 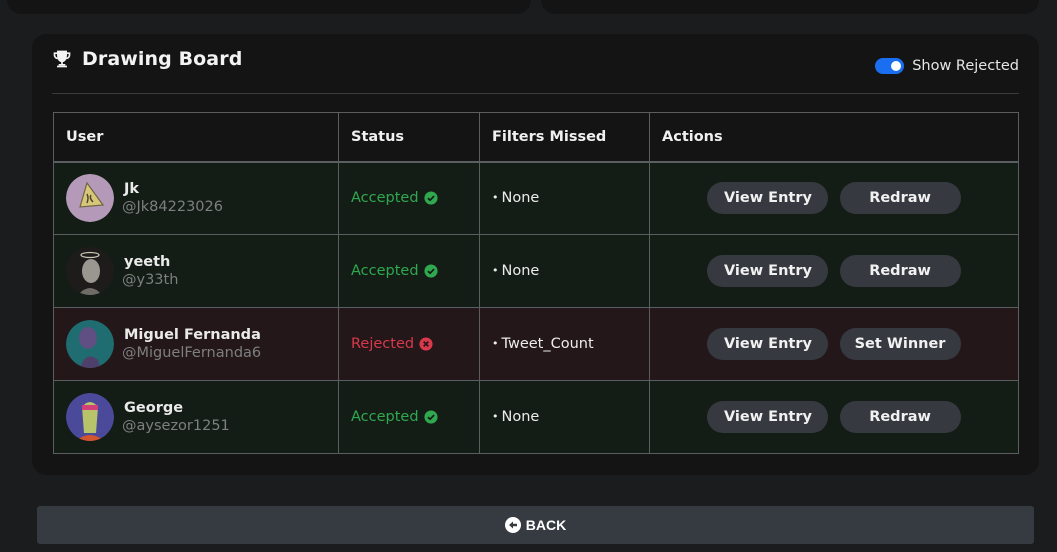 What do you see at coordinates (546, 525) in the screenshot?
I see `back-label: BACK` at bounding box center [546, 525].